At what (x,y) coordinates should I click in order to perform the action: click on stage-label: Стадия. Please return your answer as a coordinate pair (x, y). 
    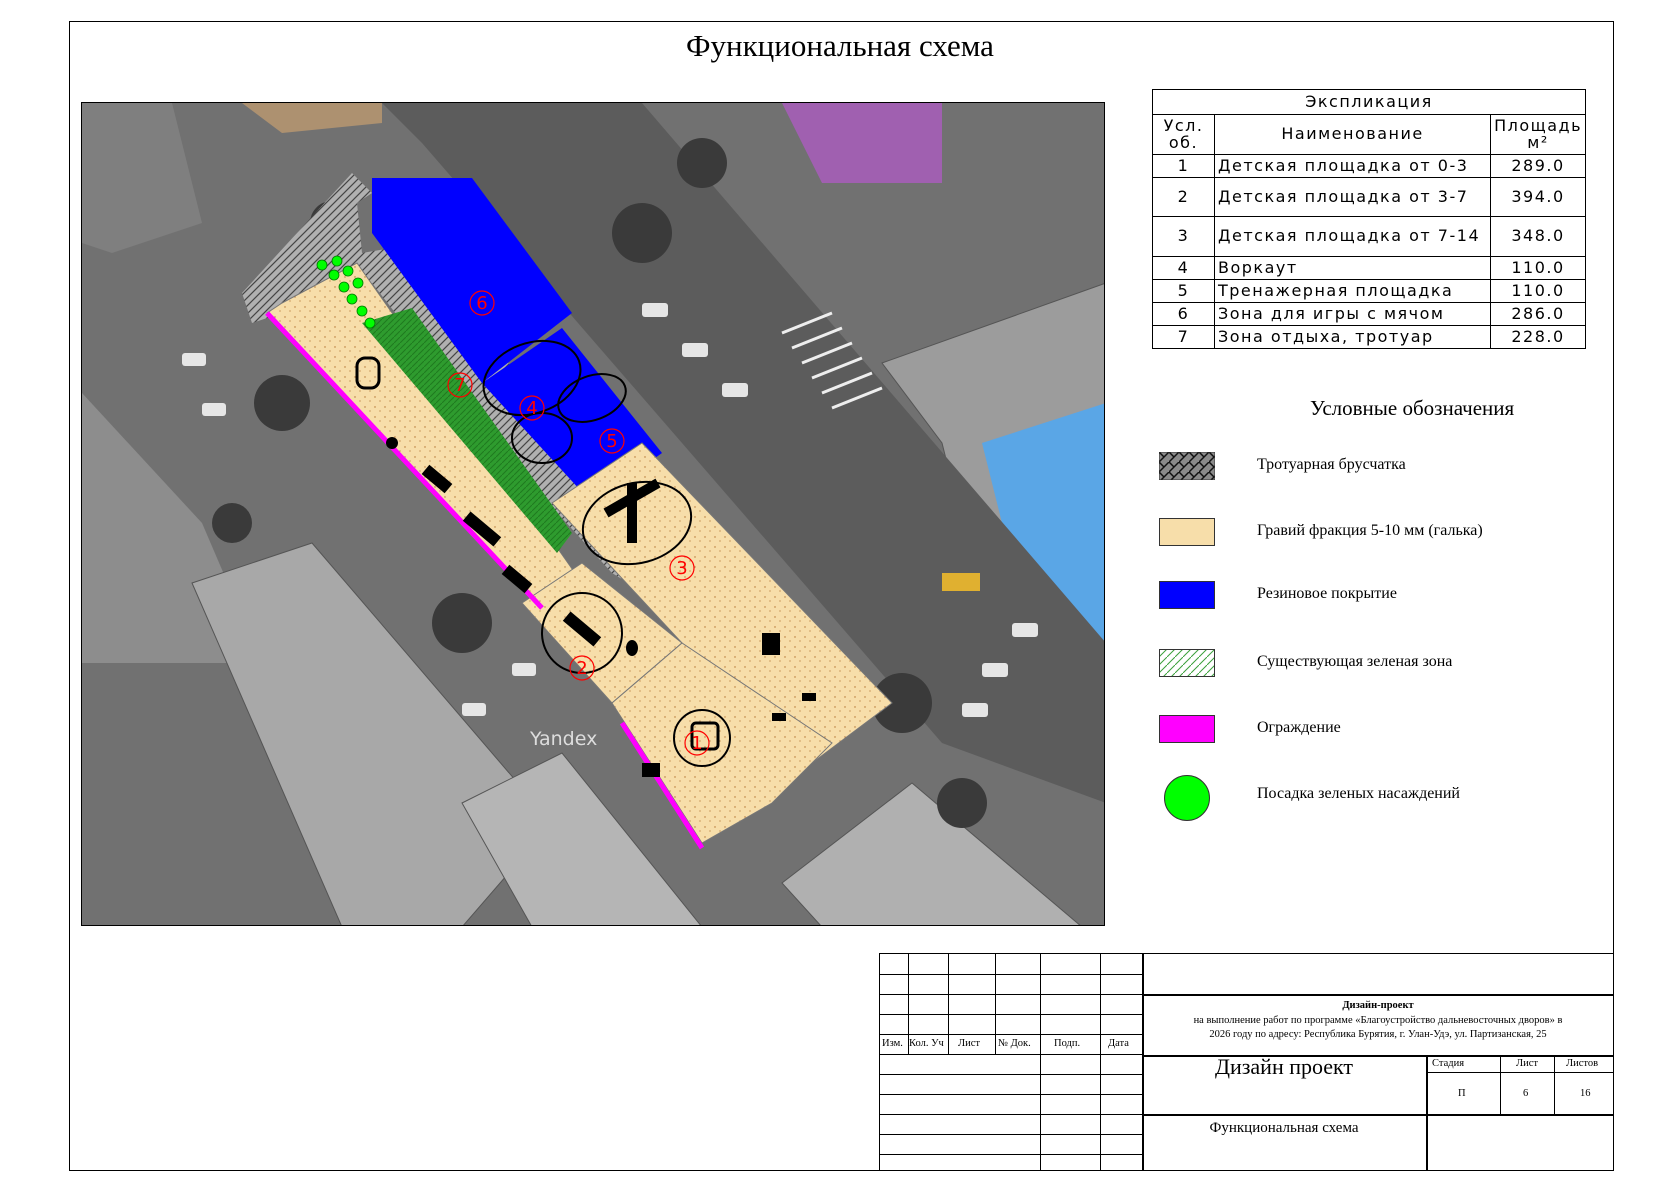
    Looking at the image, I should click on (1448, 1063).